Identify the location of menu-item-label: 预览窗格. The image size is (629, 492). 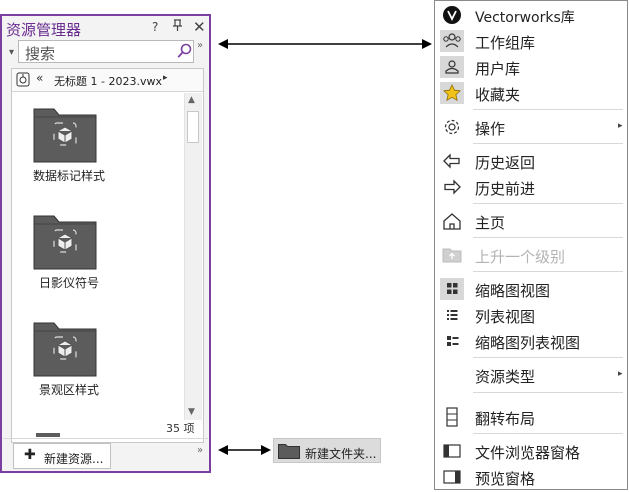
(505, 479).